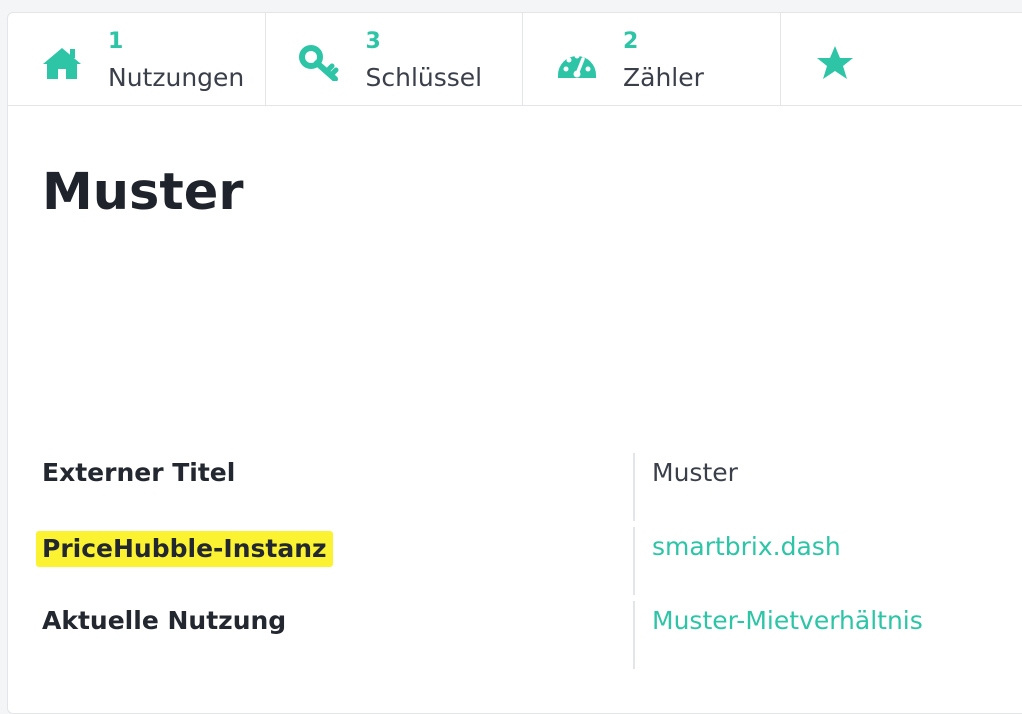 The width and height of the screenshot is (1022, 714). Describe the element at coordinates (143, 193) in the screenshot. I see `page-title: Muster` at that location.